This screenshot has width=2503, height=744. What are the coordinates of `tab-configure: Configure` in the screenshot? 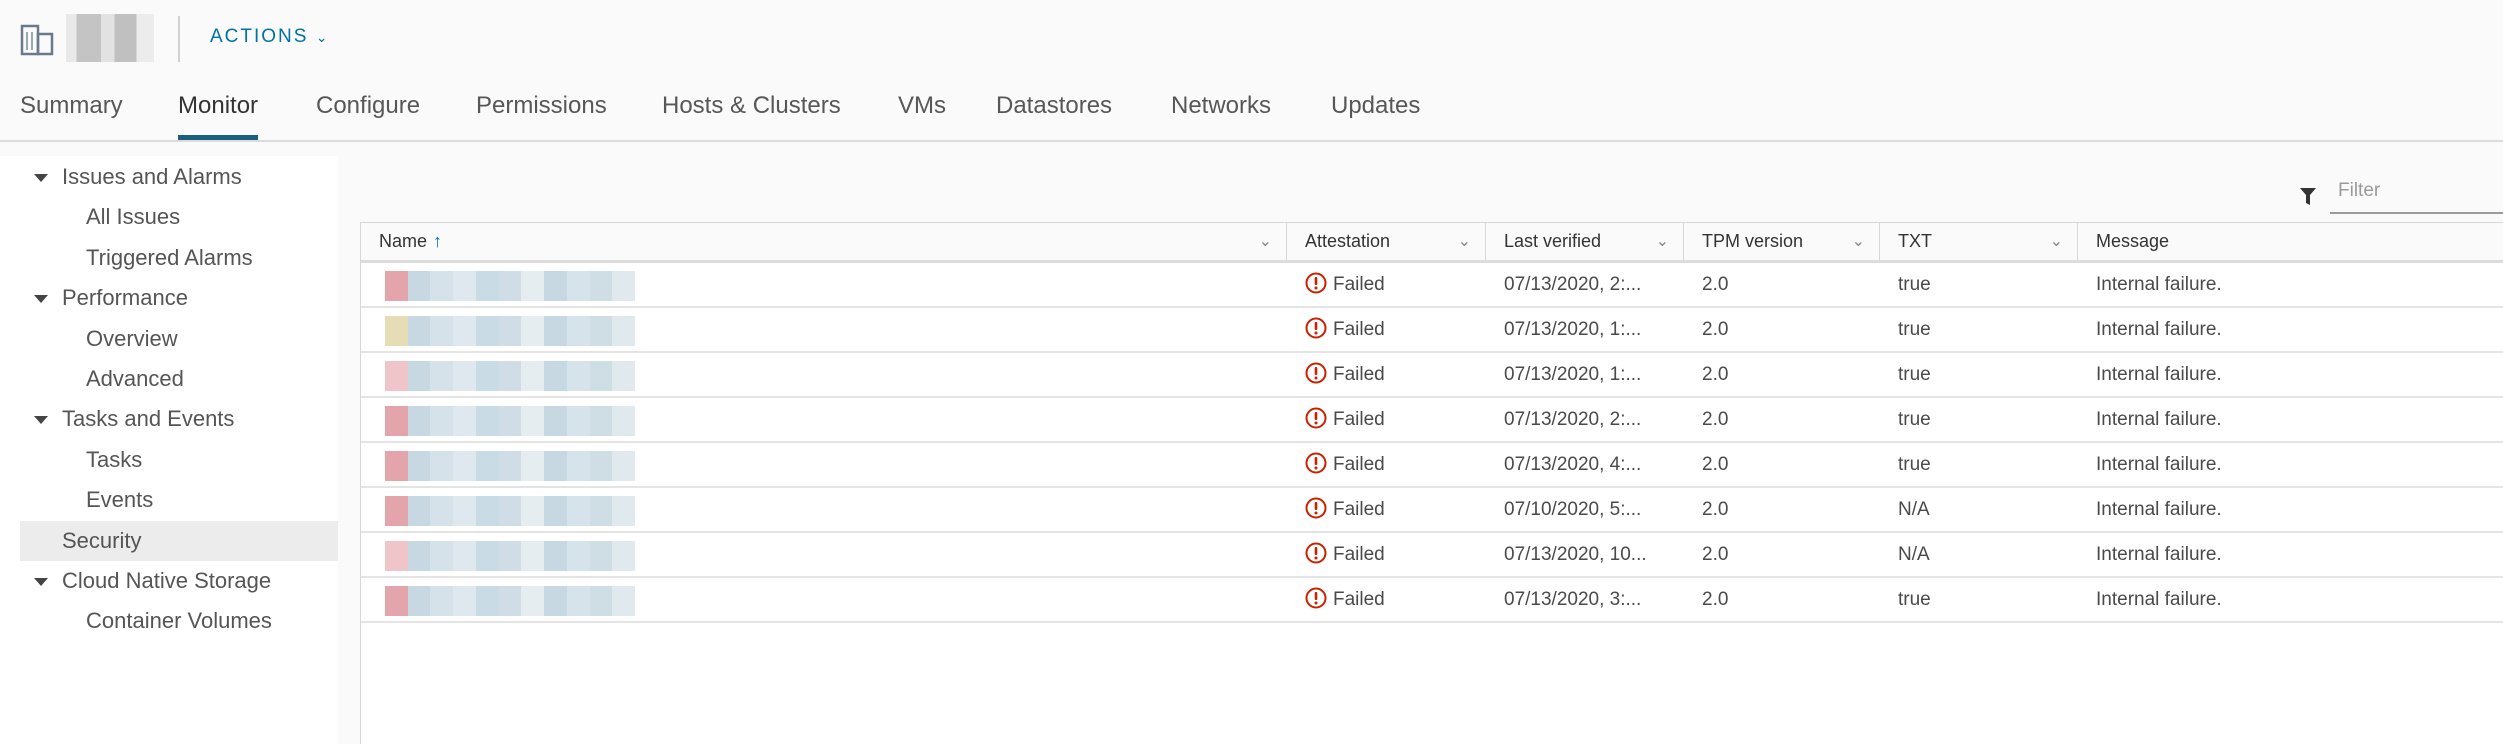 It's located at (368, 116).